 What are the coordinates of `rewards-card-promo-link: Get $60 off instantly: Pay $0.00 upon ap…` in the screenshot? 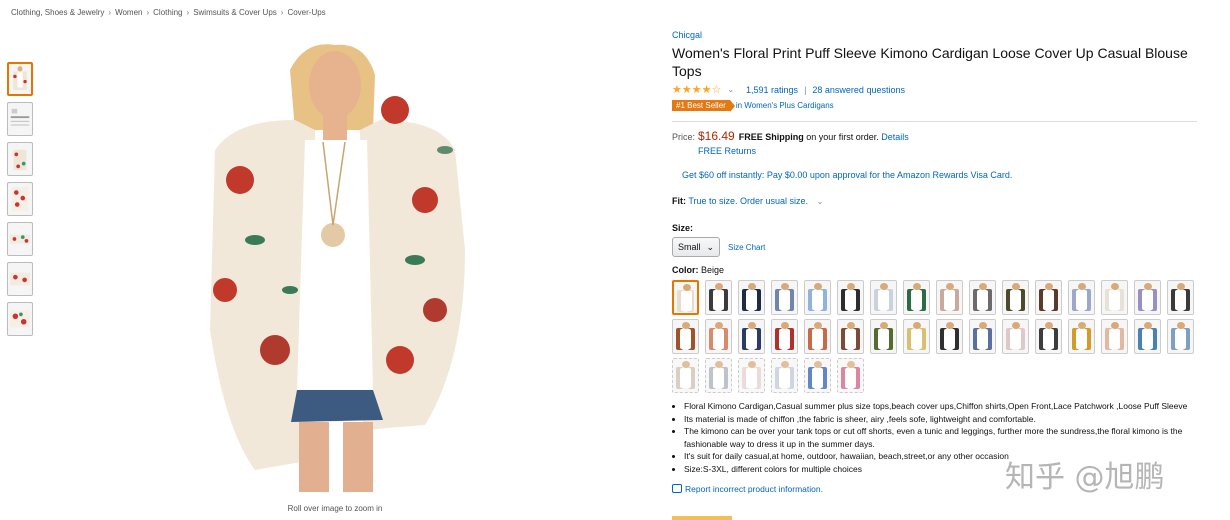 It's located at (939, 175).